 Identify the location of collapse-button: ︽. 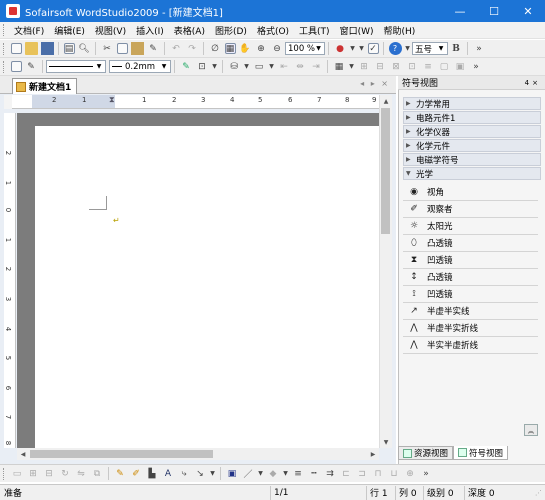
(531, 430).